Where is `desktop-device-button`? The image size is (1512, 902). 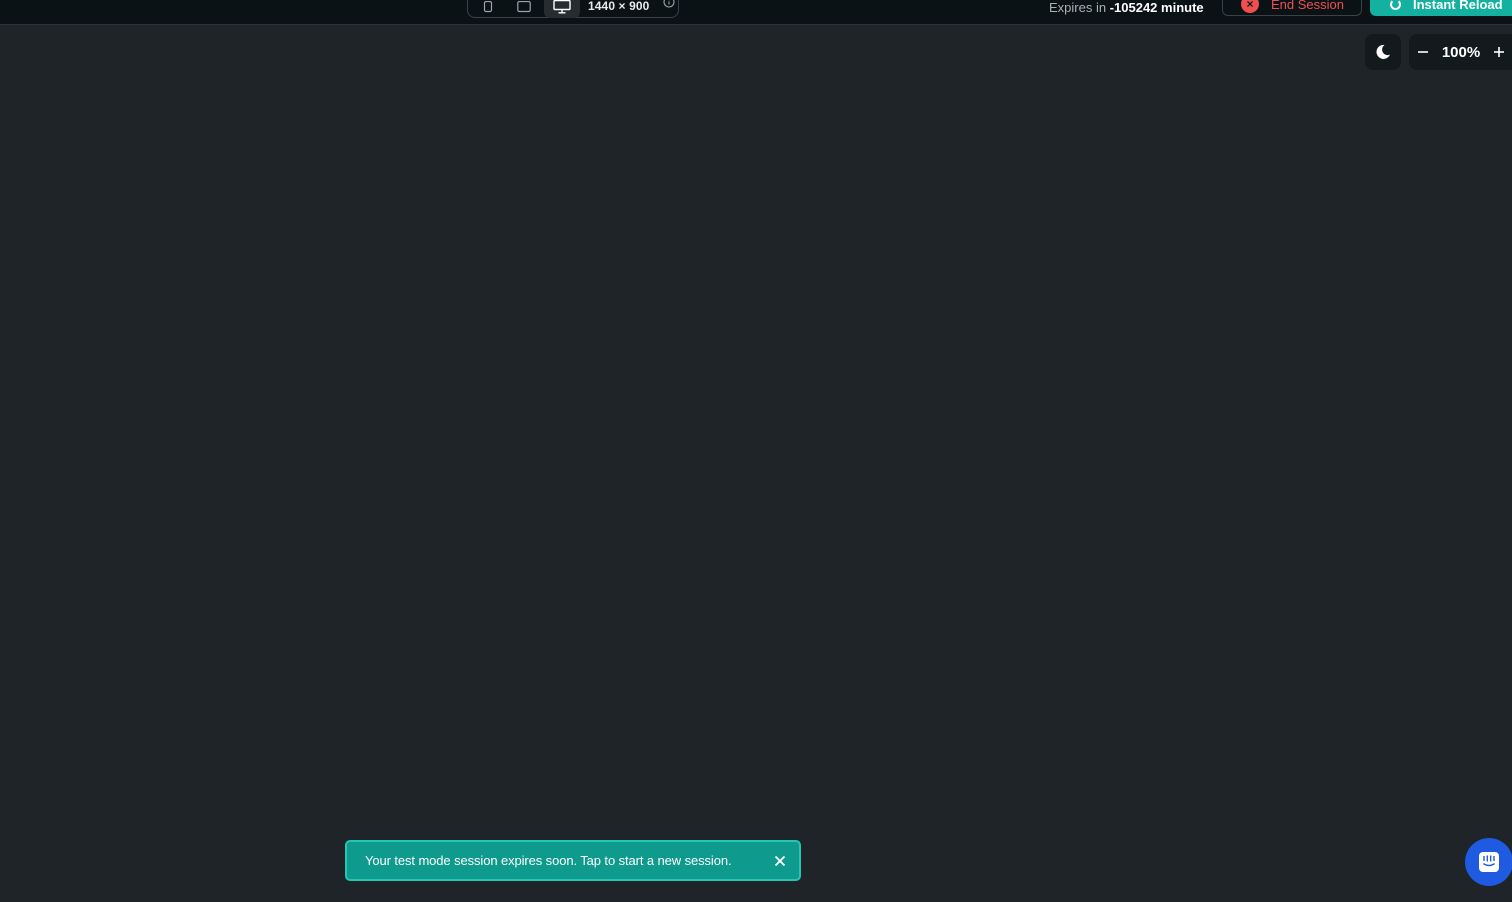 desktop-device-button is located at coordinates (562, 9).